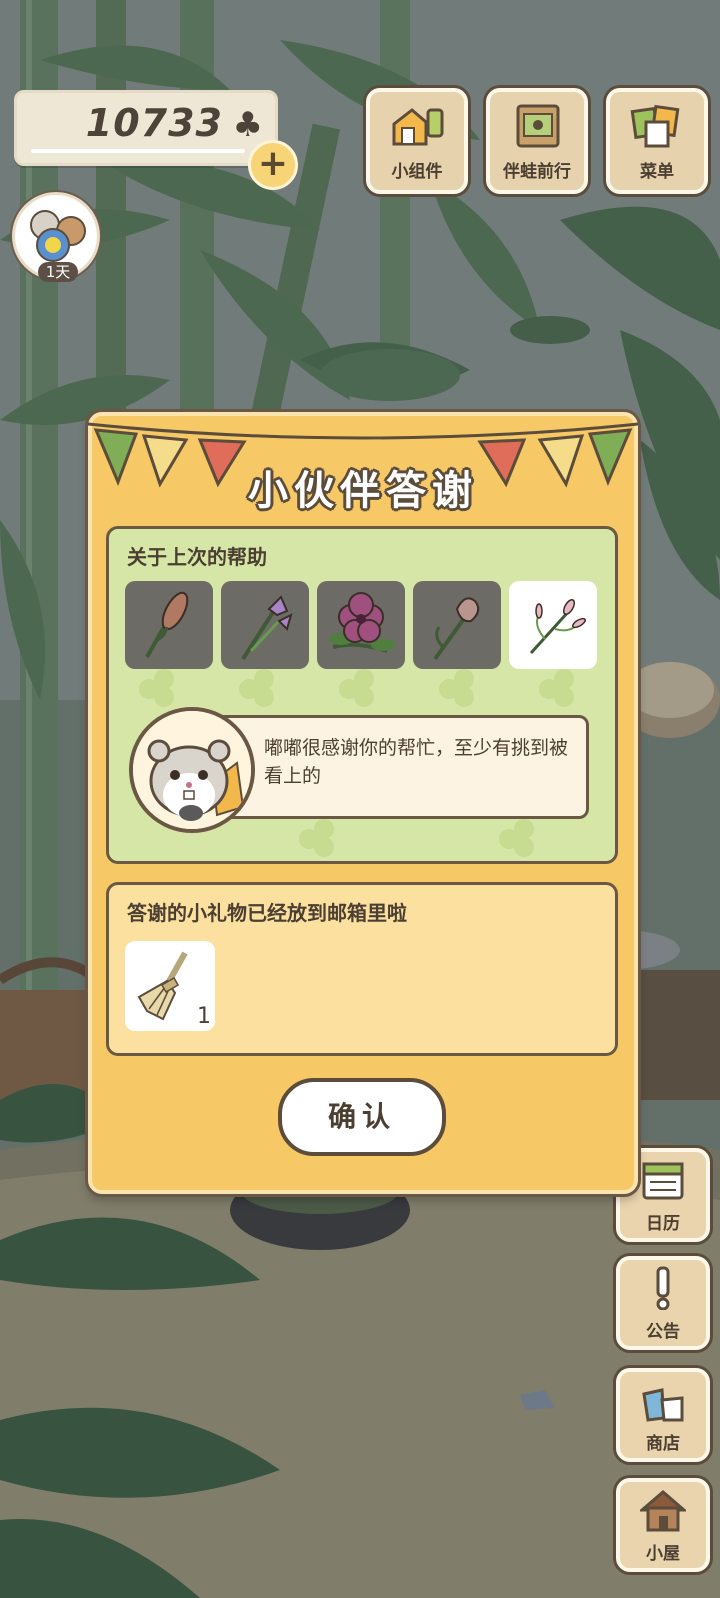  Describe the element at coordinates (267, 913) in the screenshot. I see `gift-section-title: 答谢的小礼物已经放到邮箱里啦` at that location.